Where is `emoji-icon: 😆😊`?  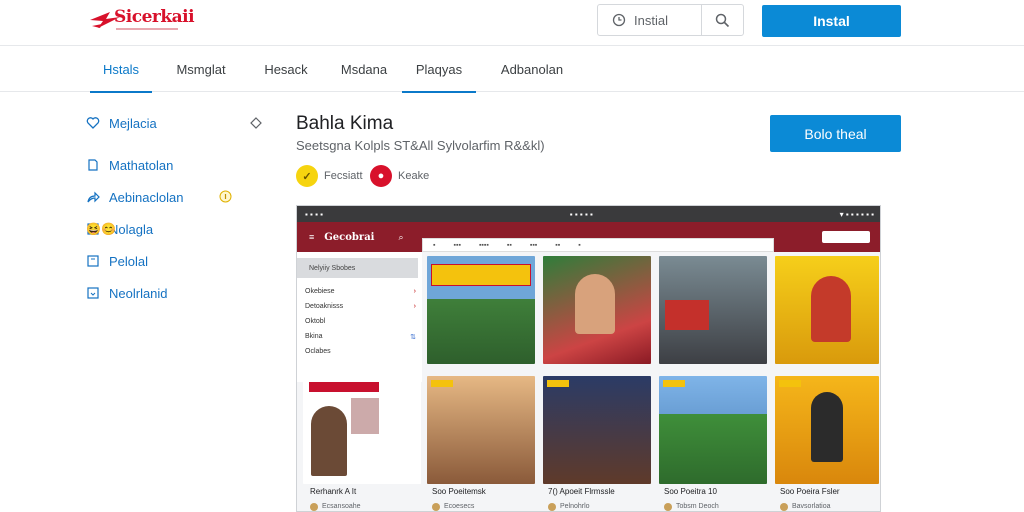 emoji-icon: 😆😊 is located at coordinates (101, 229).